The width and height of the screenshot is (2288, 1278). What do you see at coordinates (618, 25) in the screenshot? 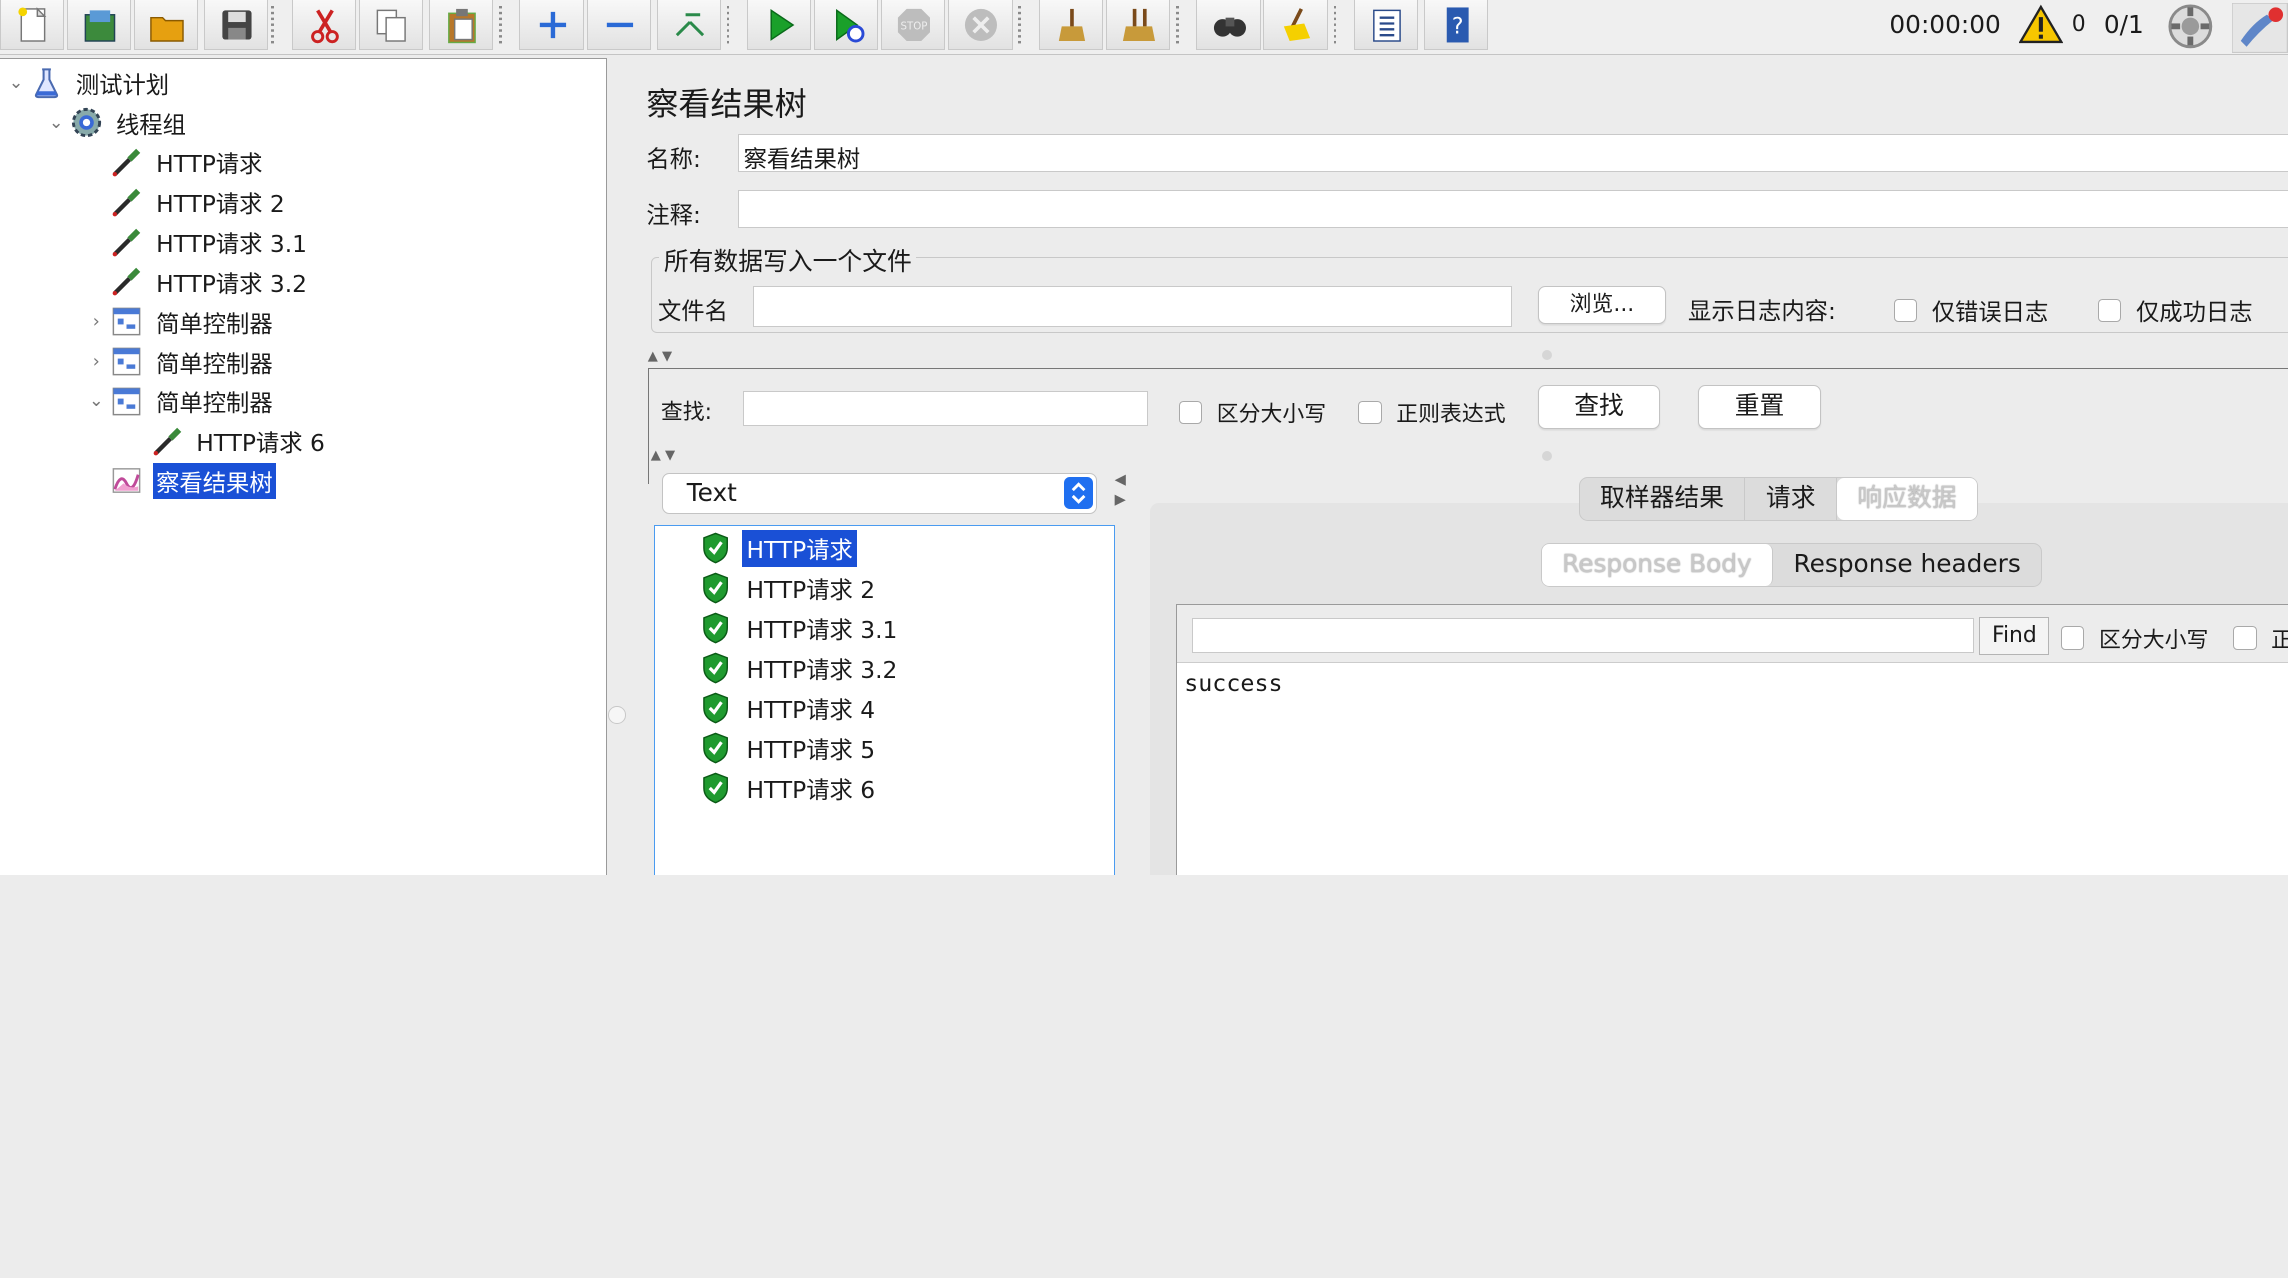
I see `collapse-button` at bounding box center [618, 25].